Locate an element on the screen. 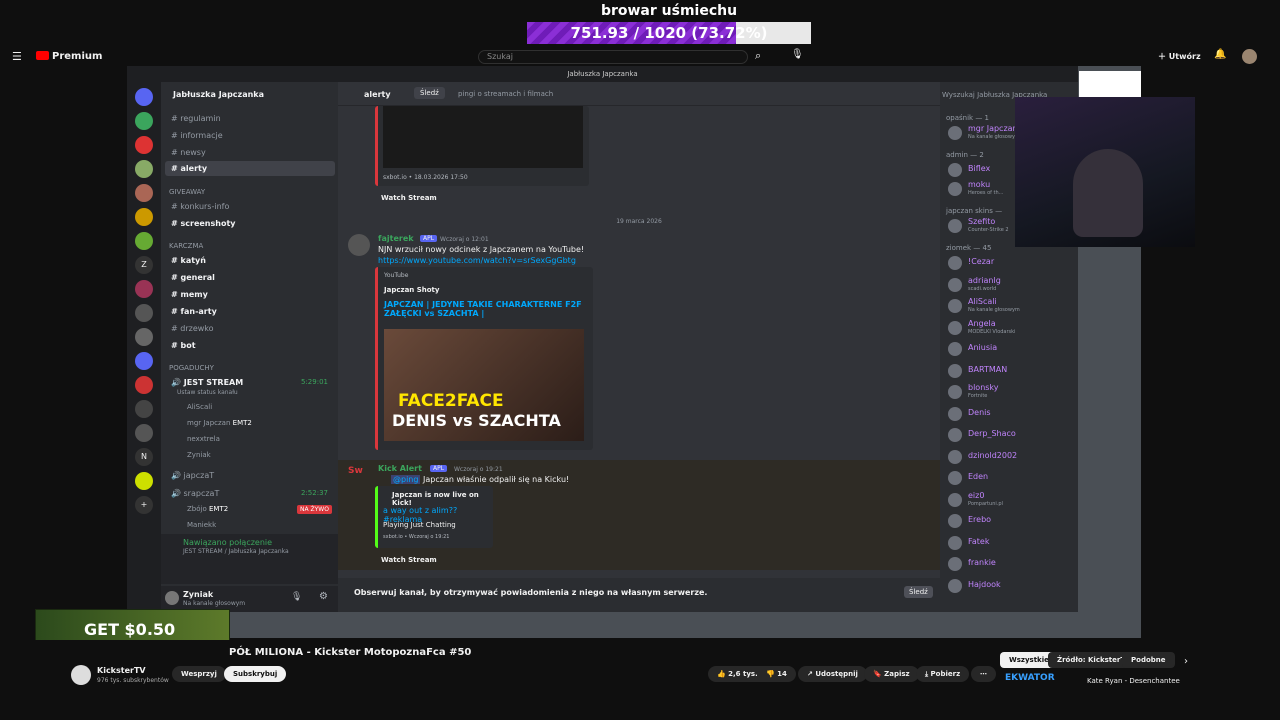 This screenshot has height=720, width=1280. add-server-icon: + is located at coordinates (144, 505).